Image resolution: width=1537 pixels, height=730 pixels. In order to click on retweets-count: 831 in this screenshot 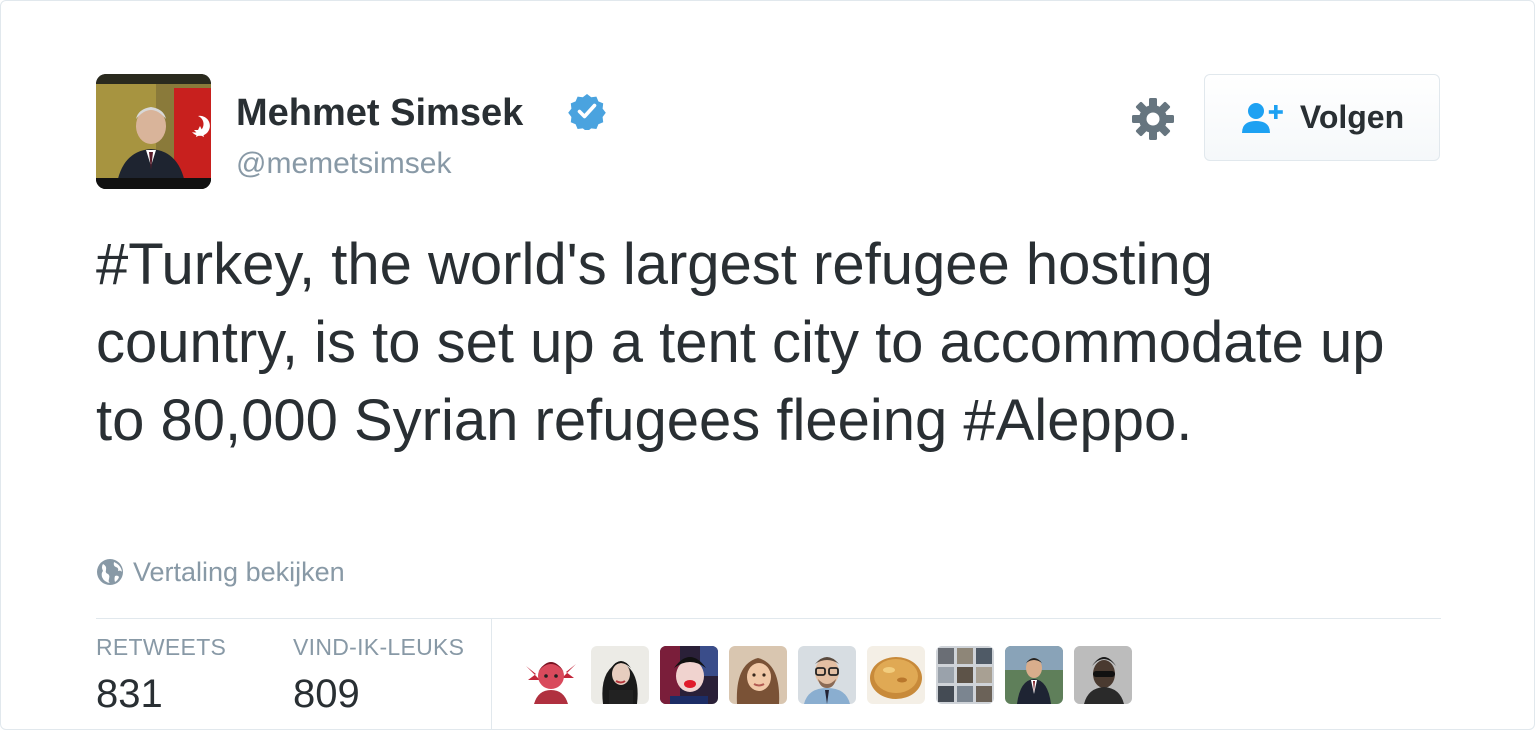, I will do `click(129, 694)`.